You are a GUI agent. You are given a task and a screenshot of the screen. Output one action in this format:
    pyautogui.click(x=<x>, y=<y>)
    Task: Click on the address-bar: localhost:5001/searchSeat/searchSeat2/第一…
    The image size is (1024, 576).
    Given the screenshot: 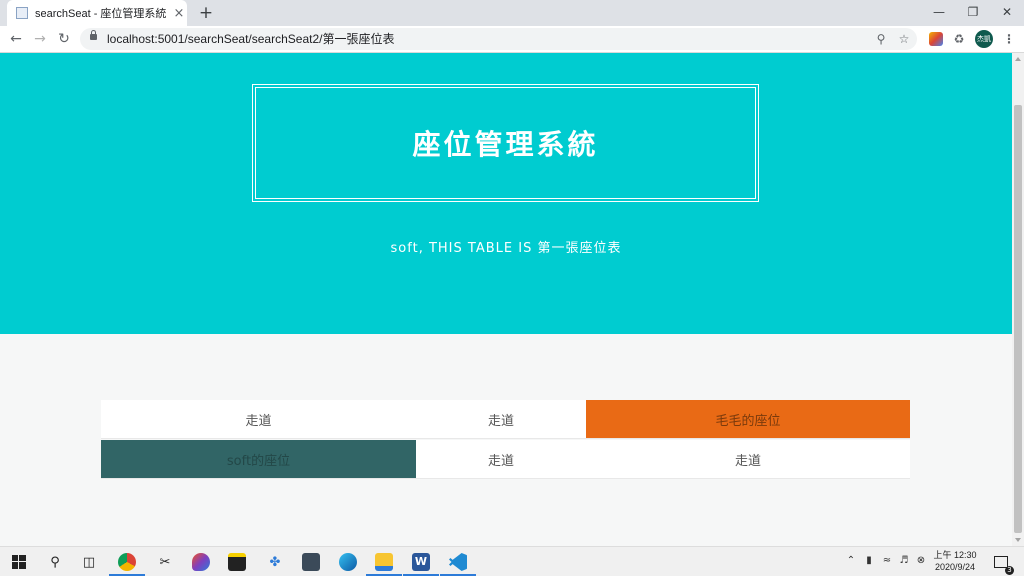 What is the action you would take?
    pyautogui.click(x=498, y=39)
    